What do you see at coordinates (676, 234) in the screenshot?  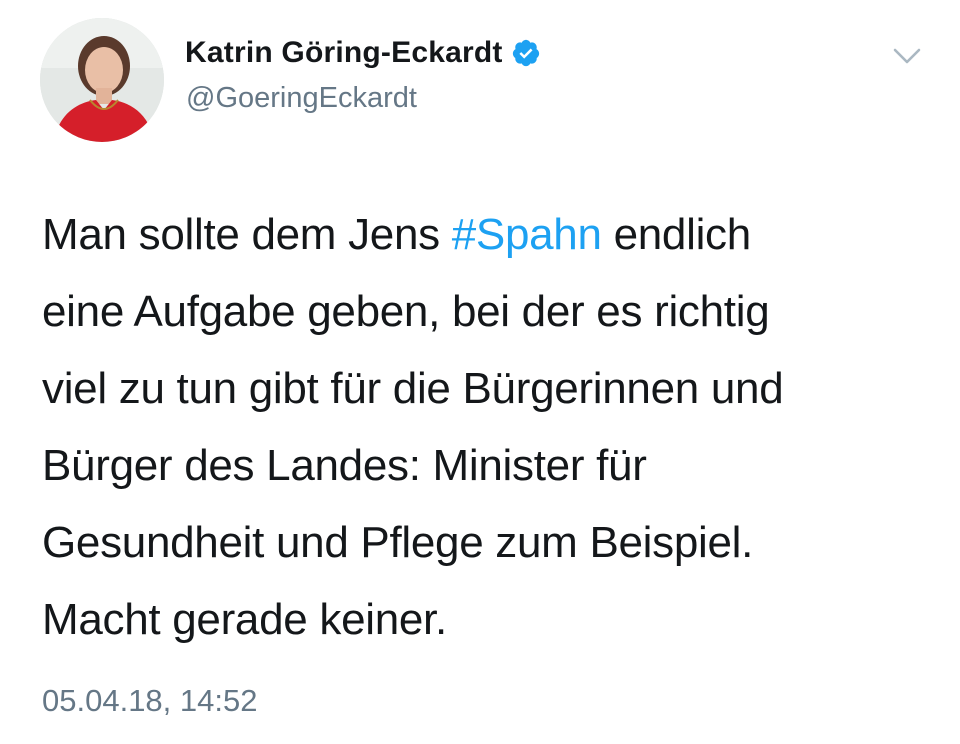 I see `tweet-text-segment: endlich` at bounding box center [676, 234].